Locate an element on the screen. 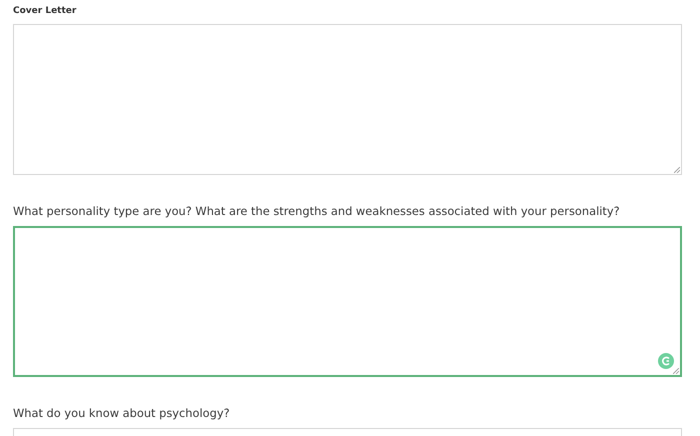 This screenshot has height=436, width=700. field-label: What personality type are you? What are the strengths and weaknesses associated with your personality? is located at coordinates (317, 211).